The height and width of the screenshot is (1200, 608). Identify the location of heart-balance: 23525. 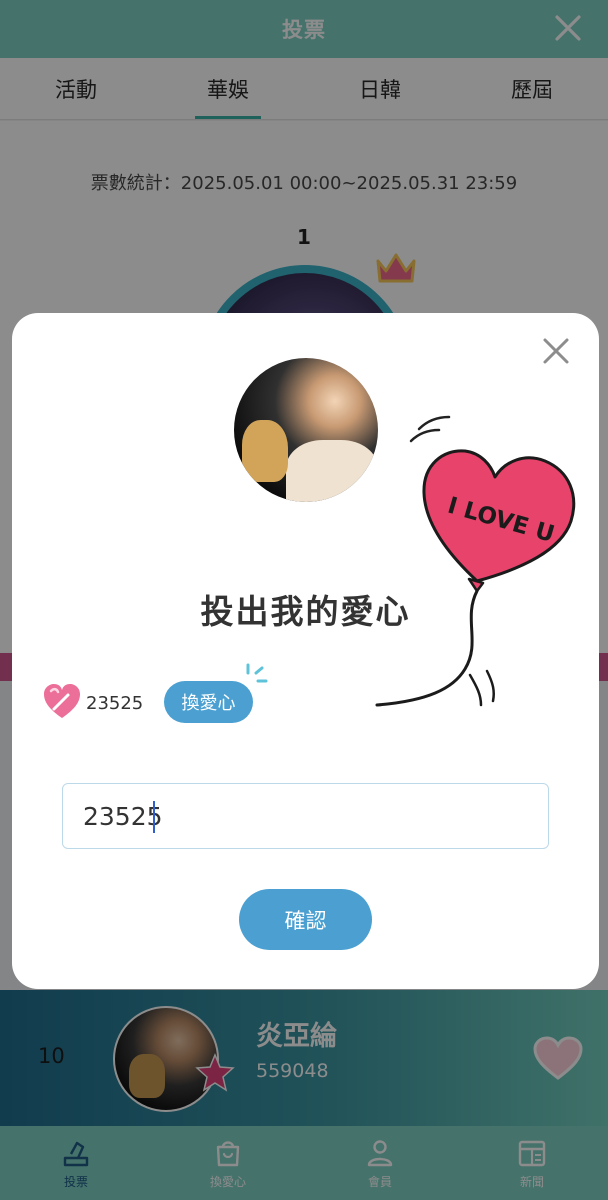
(115, 703).